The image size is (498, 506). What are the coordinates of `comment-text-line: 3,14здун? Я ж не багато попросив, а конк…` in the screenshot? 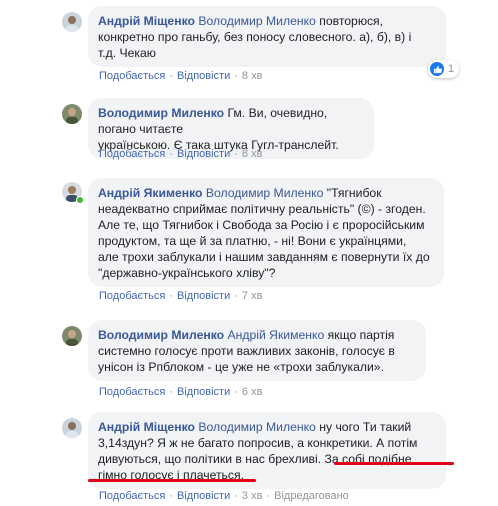 It's located at (258, 443).